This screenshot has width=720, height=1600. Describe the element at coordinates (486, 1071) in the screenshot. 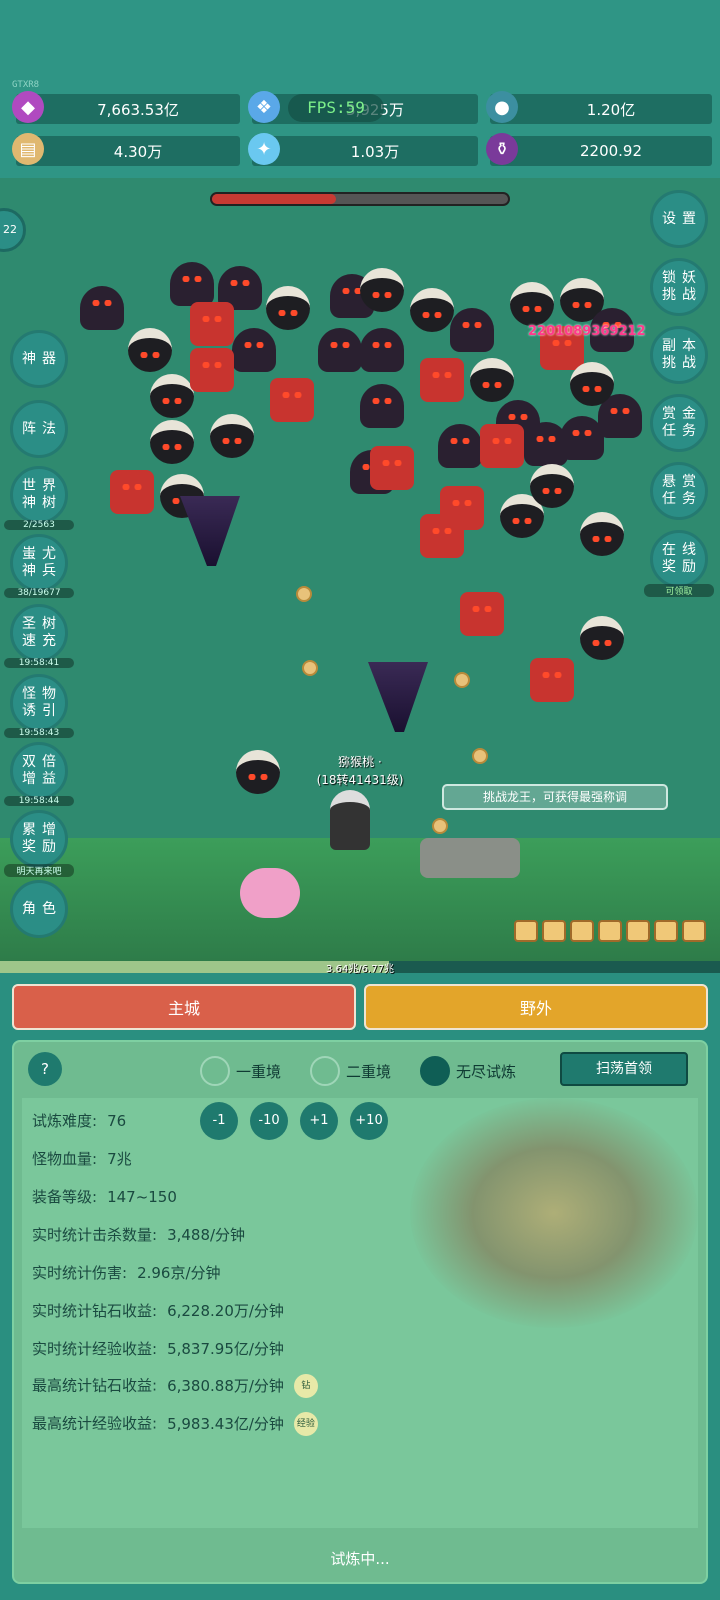

I see `mode-label: 无尽试炼` at that location.